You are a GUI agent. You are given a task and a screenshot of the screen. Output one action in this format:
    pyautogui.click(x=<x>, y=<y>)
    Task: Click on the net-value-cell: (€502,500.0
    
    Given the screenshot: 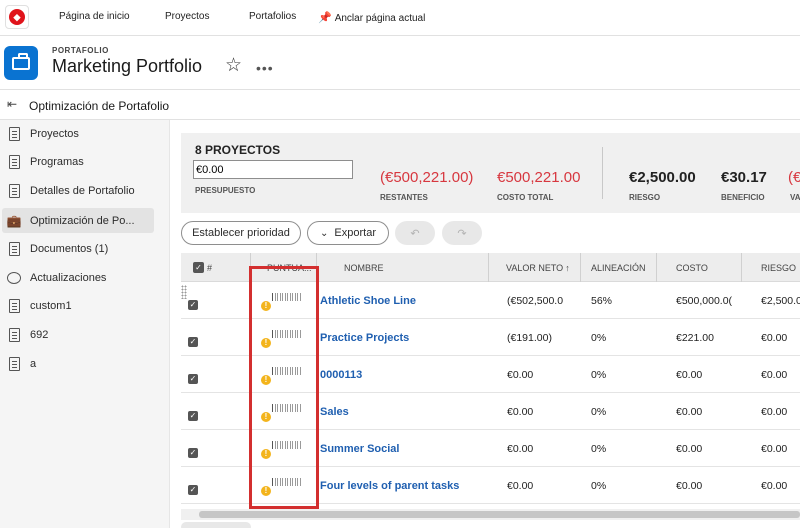 What is the action you would take?
    pyautogui.click(x=535, y=300)
    